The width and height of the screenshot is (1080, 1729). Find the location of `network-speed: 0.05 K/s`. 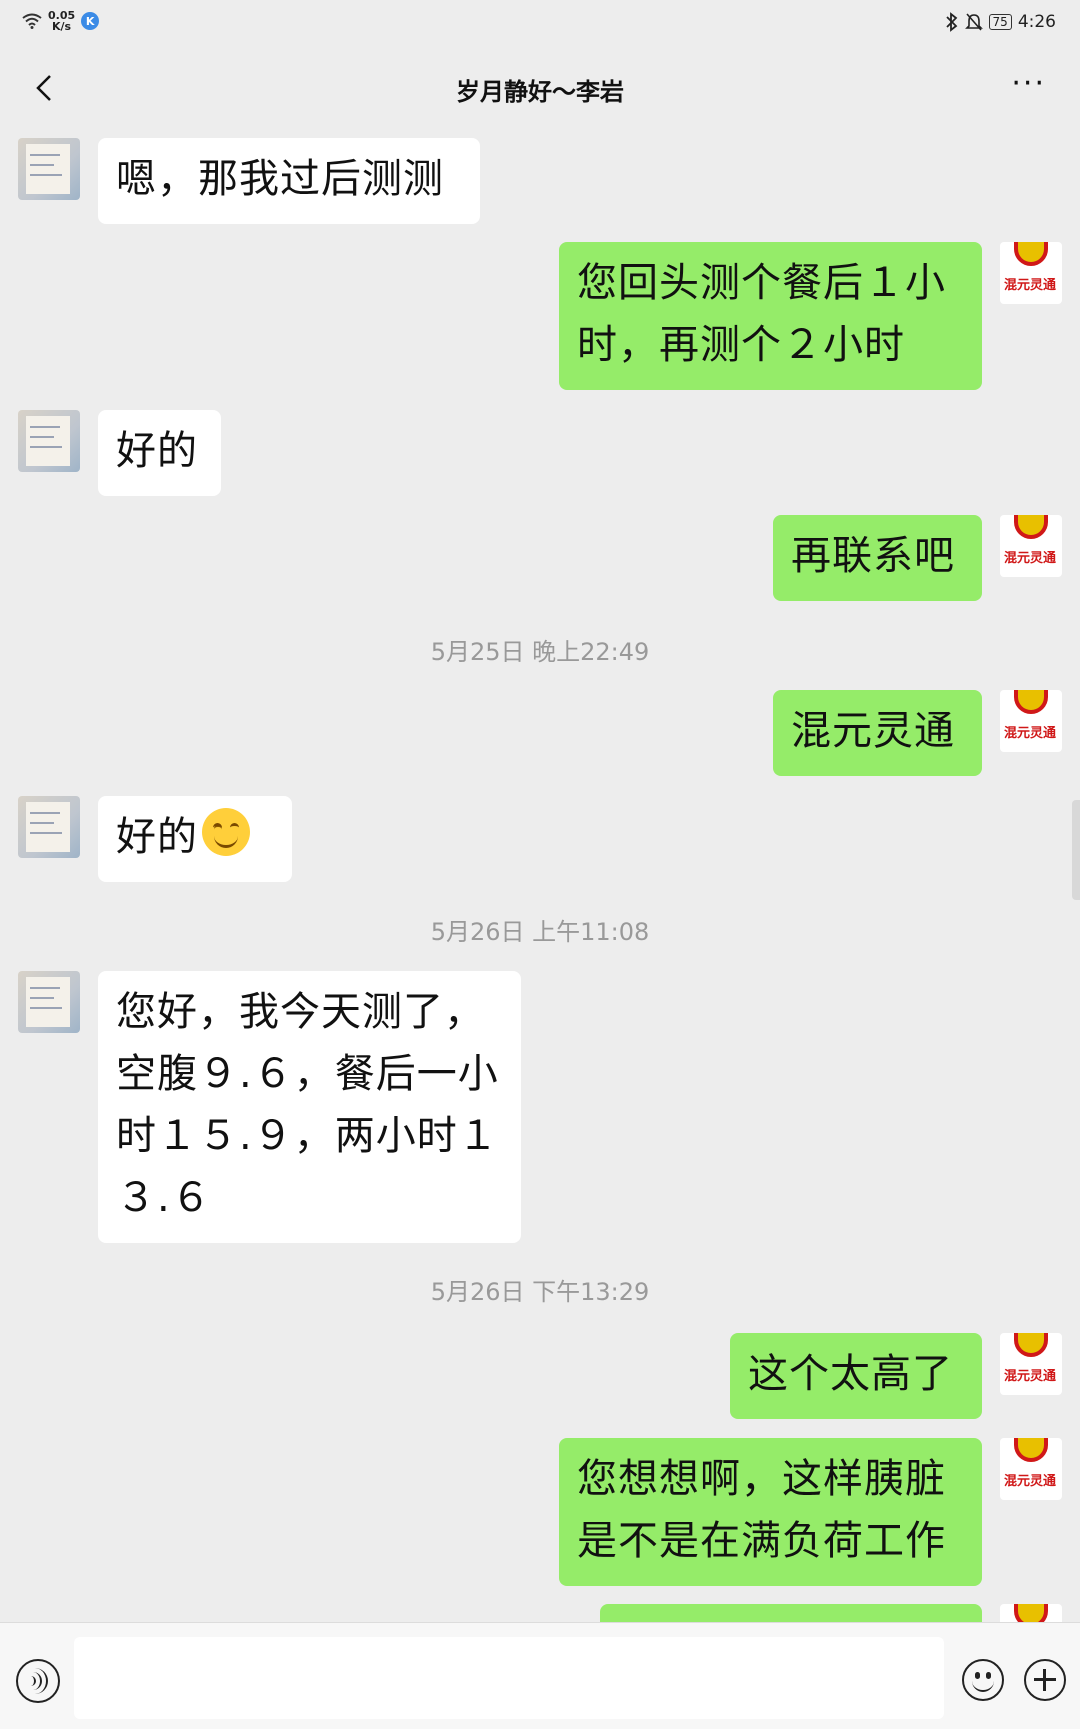

network-speed: 0.05 K/s is located at coordinates (61, 21).